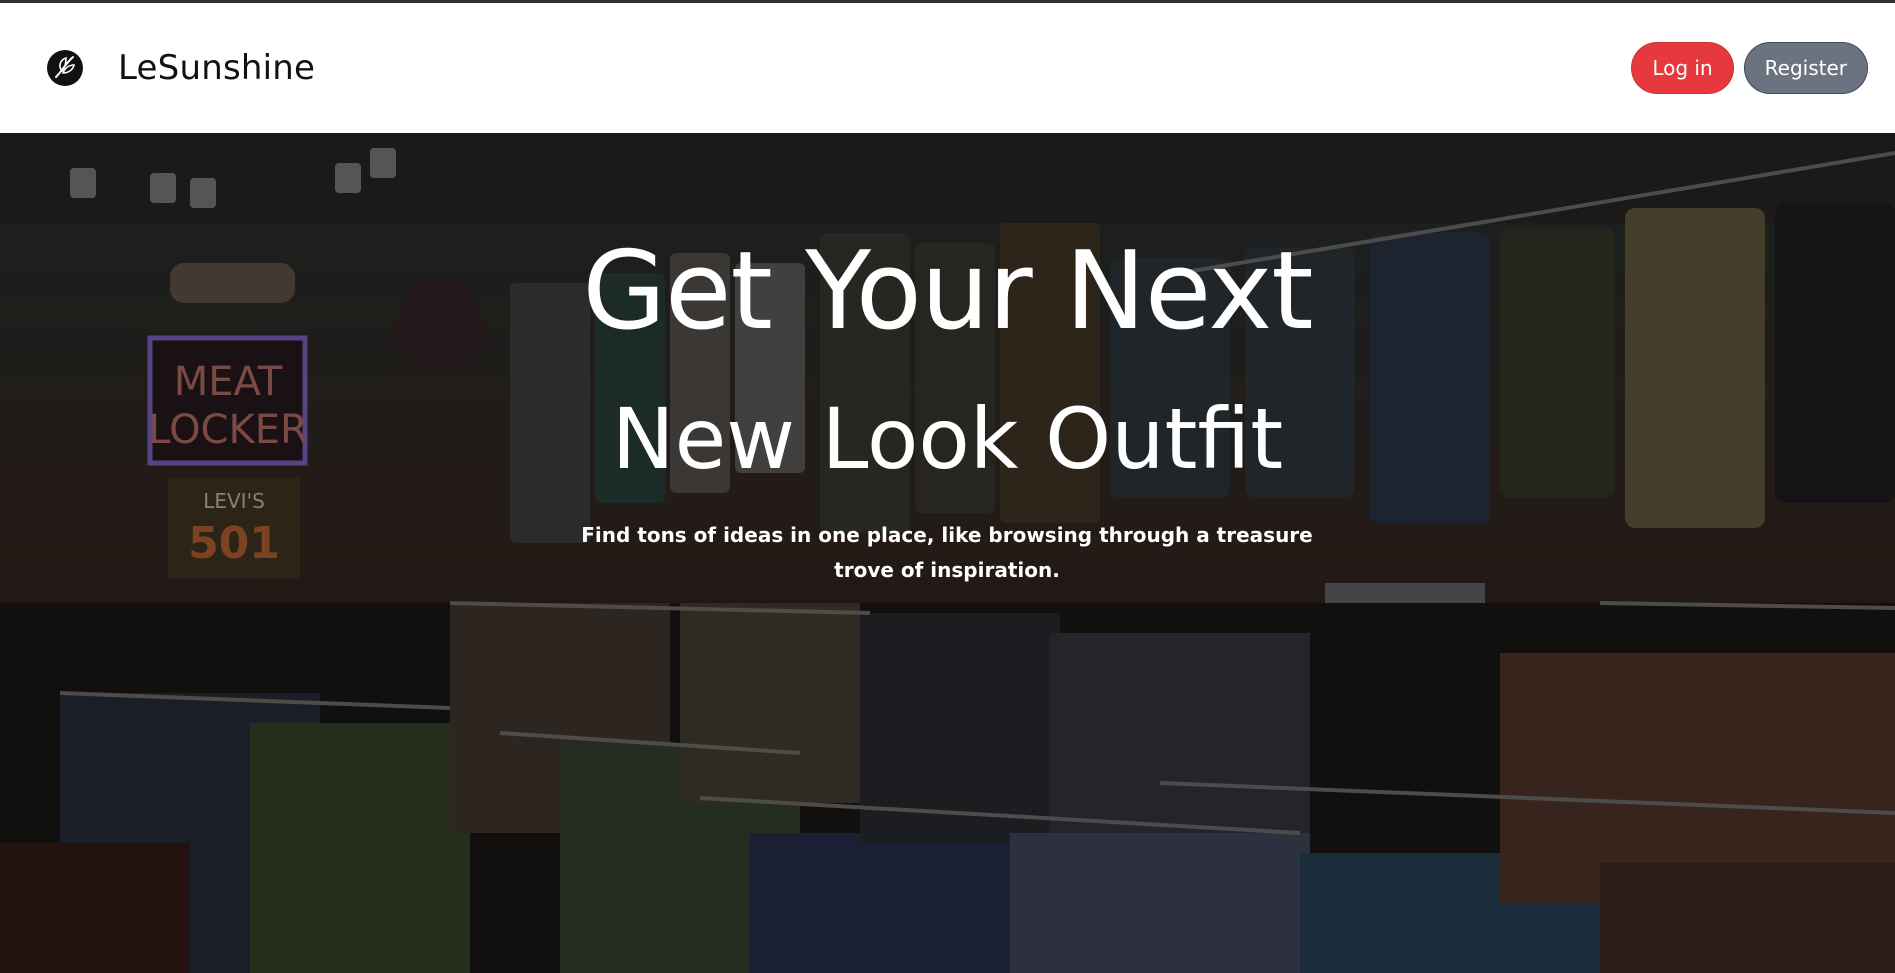 The height and width of the screenshot is (973, 1895). I want to click on auth-actions: Log in Register, so click(1749, 68).